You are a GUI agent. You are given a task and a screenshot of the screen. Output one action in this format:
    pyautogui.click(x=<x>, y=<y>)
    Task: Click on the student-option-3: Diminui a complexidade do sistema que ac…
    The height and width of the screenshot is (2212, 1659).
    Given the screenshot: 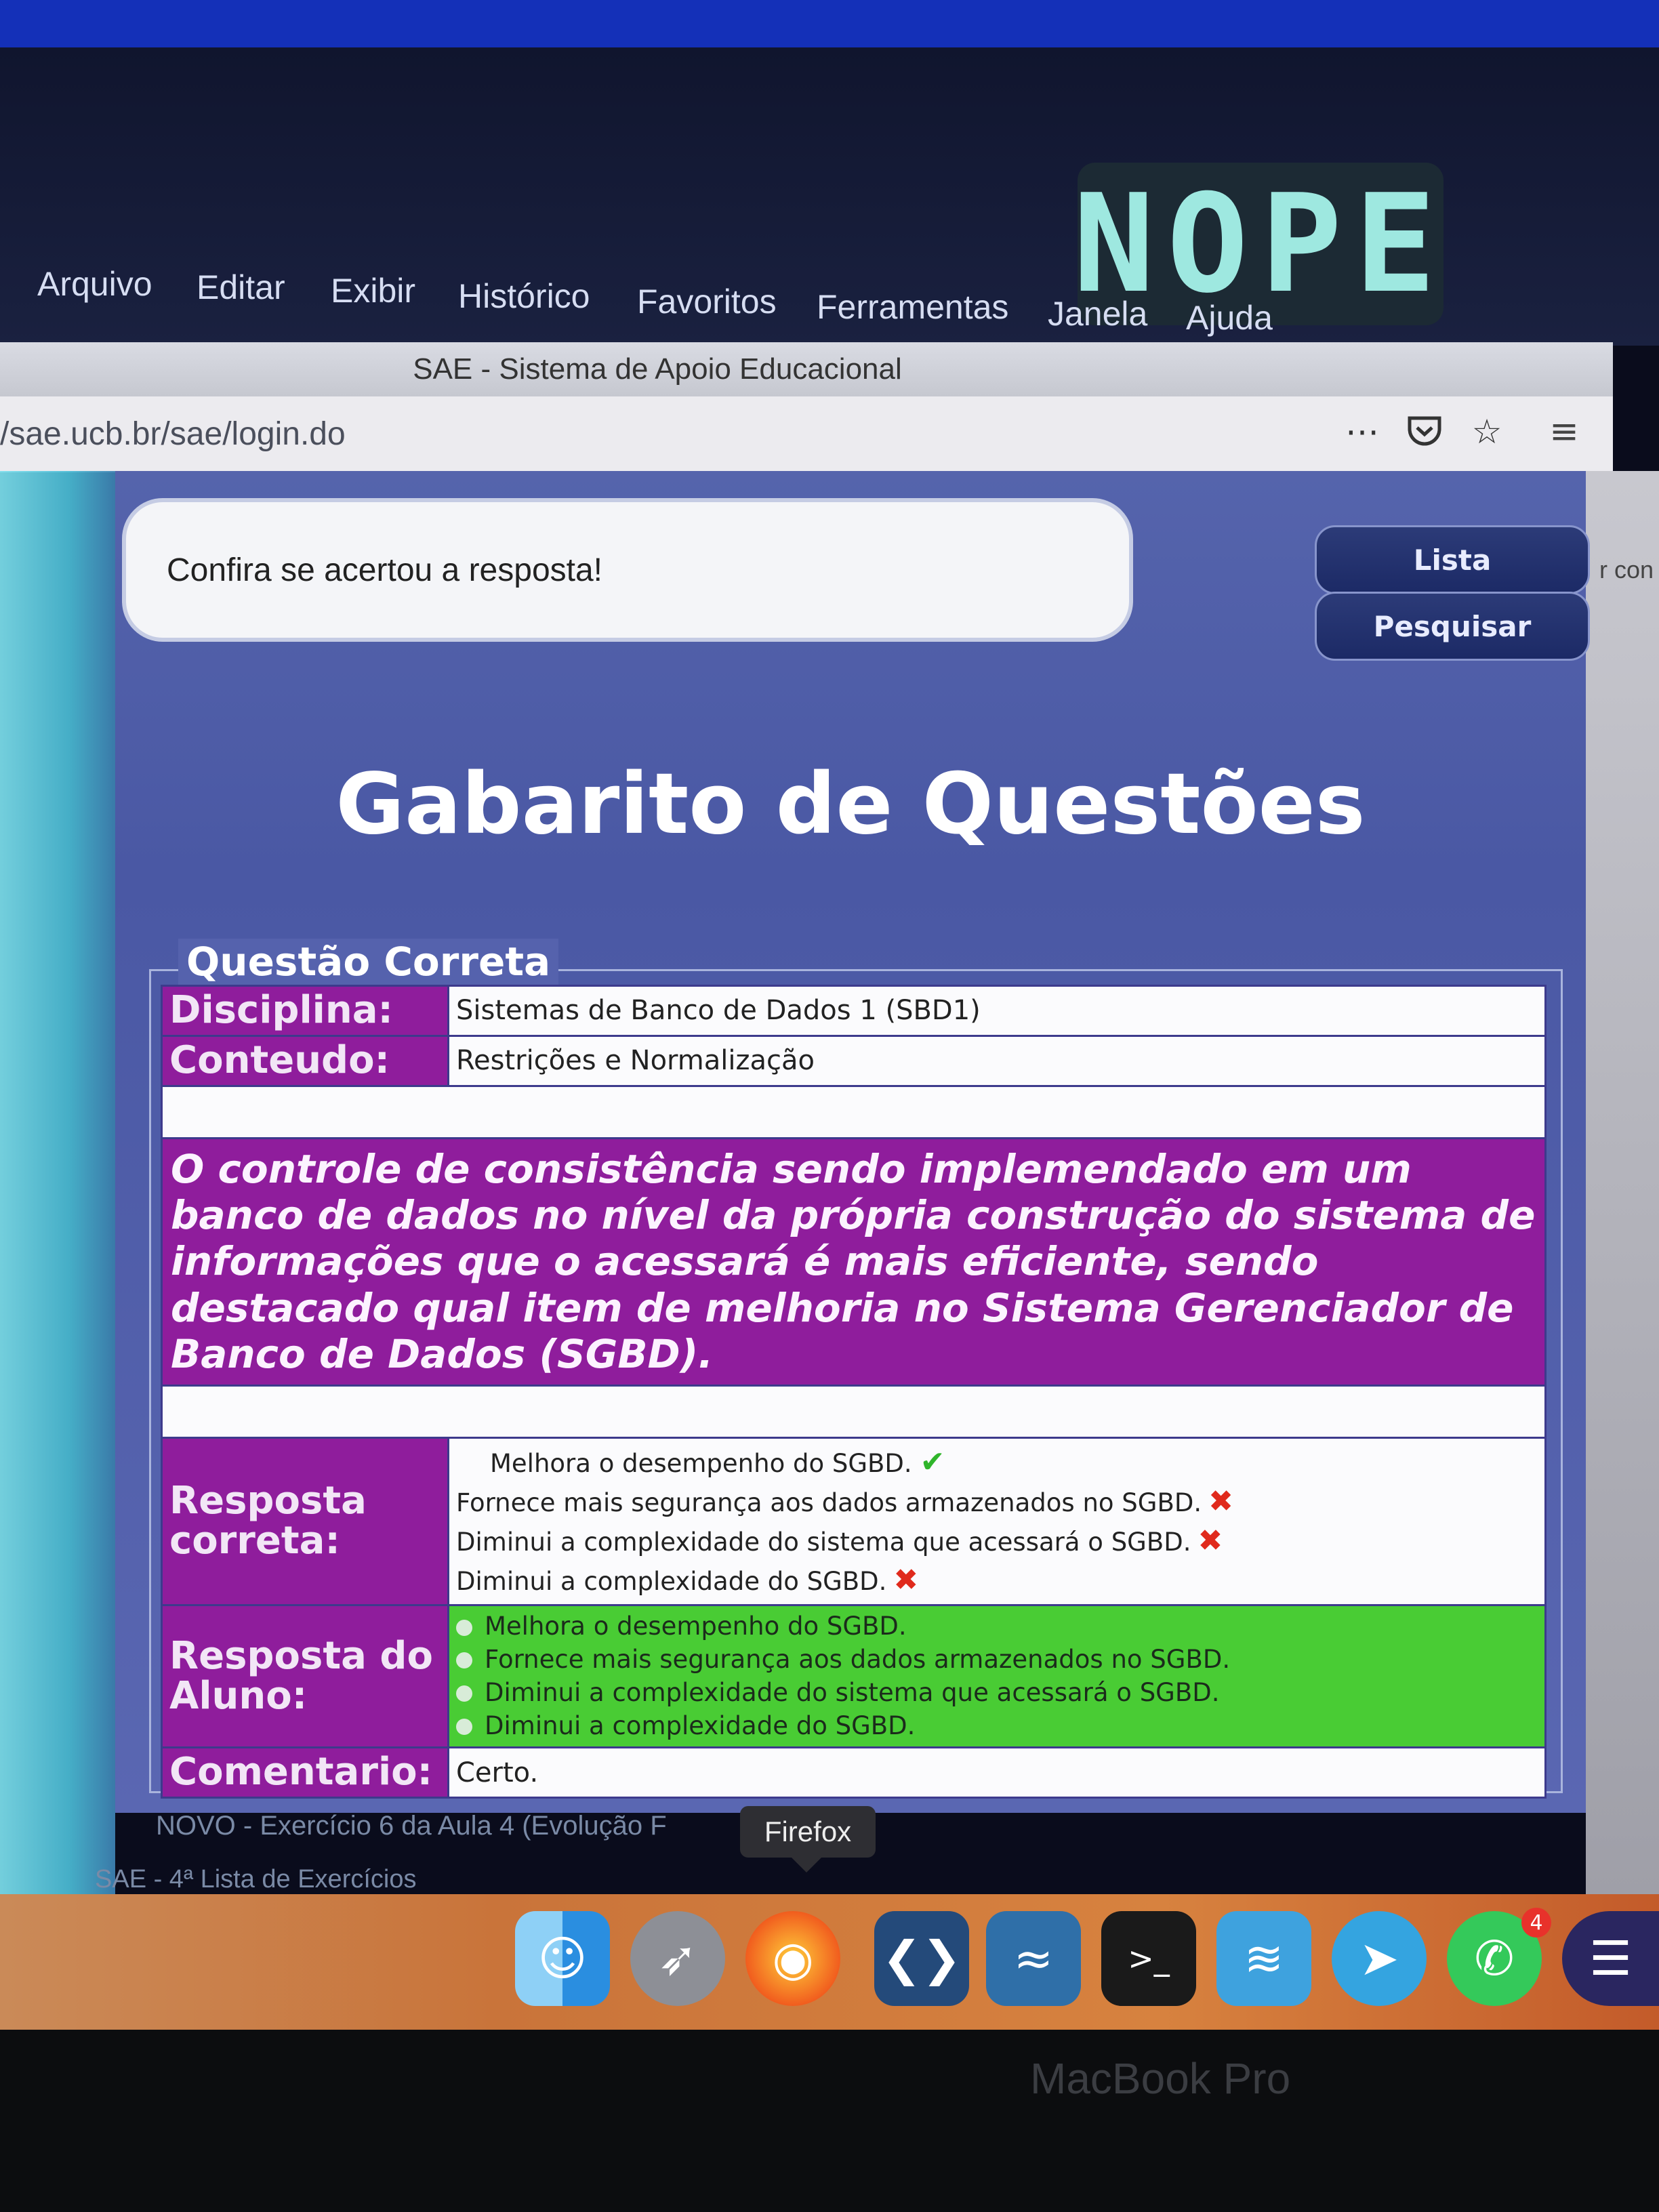 What is the action you would take?
    pyautogui.click(x=838, y=1694)
    